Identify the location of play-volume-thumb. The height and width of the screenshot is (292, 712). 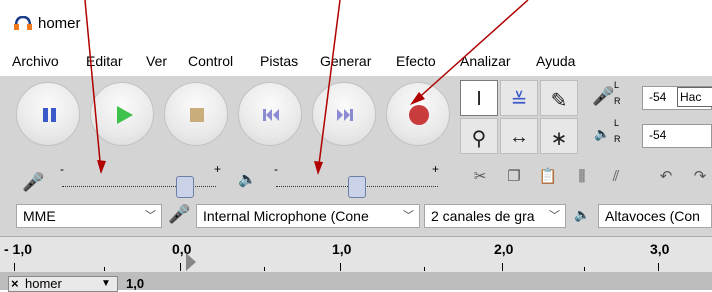
(357, 187).